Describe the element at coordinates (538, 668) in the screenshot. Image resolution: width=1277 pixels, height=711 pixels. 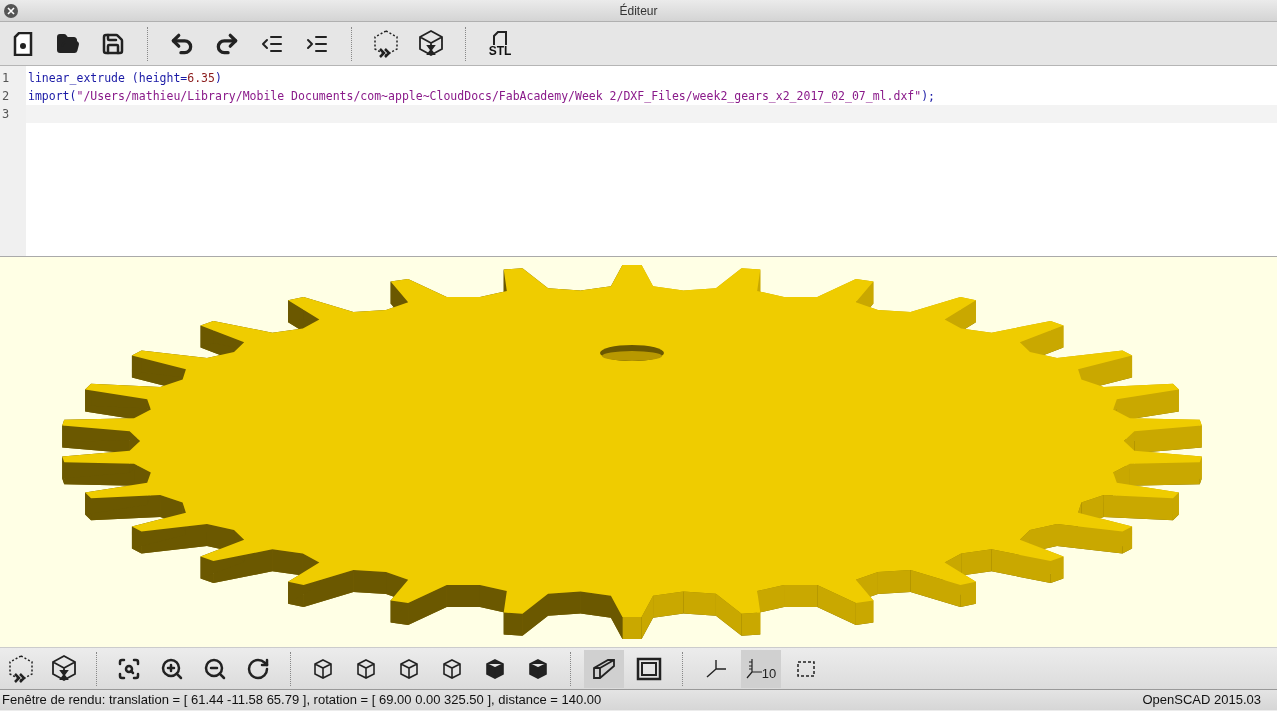
I see `cube-back-icon` at that location.